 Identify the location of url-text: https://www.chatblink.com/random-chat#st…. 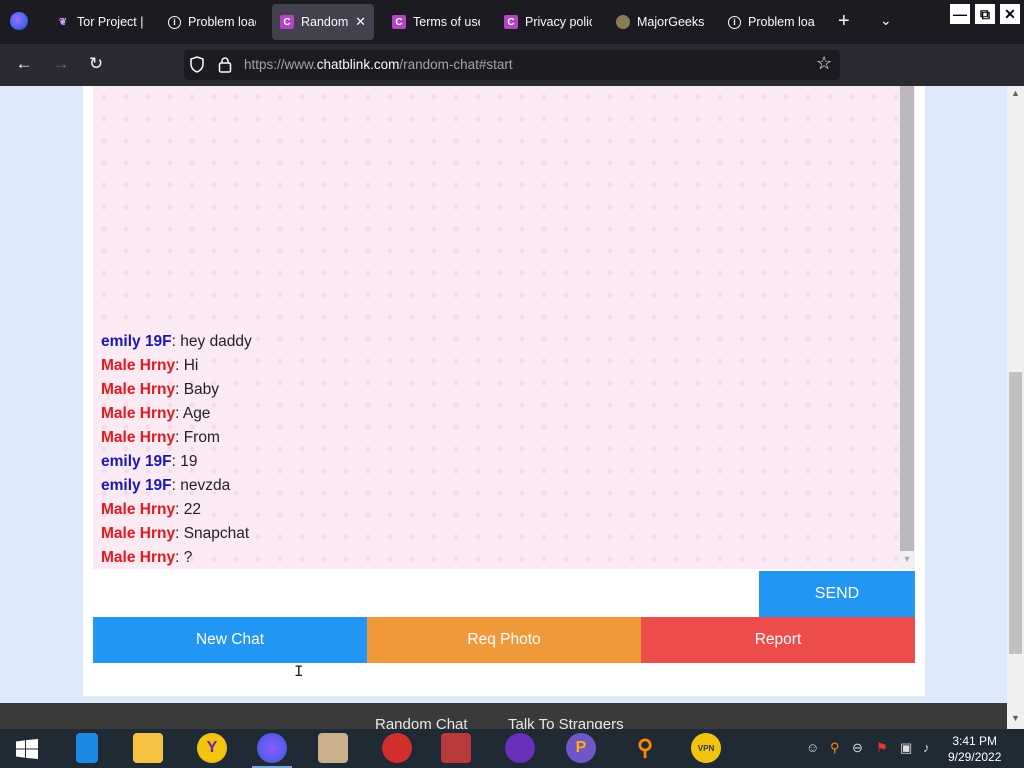
(378, 64).